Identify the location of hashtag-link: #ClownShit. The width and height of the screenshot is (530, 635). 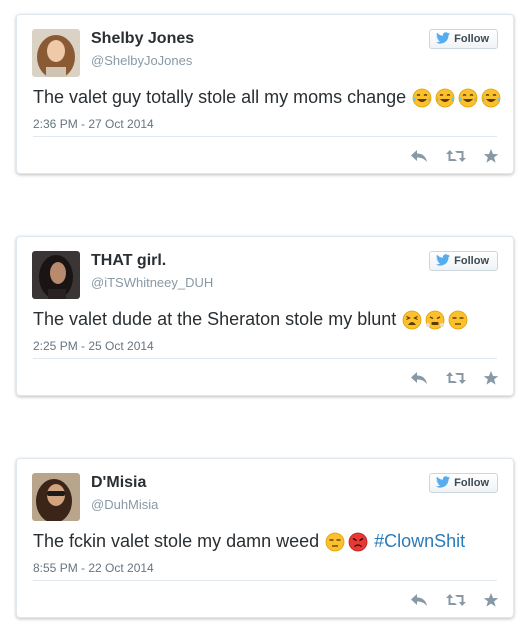
(419, 541).